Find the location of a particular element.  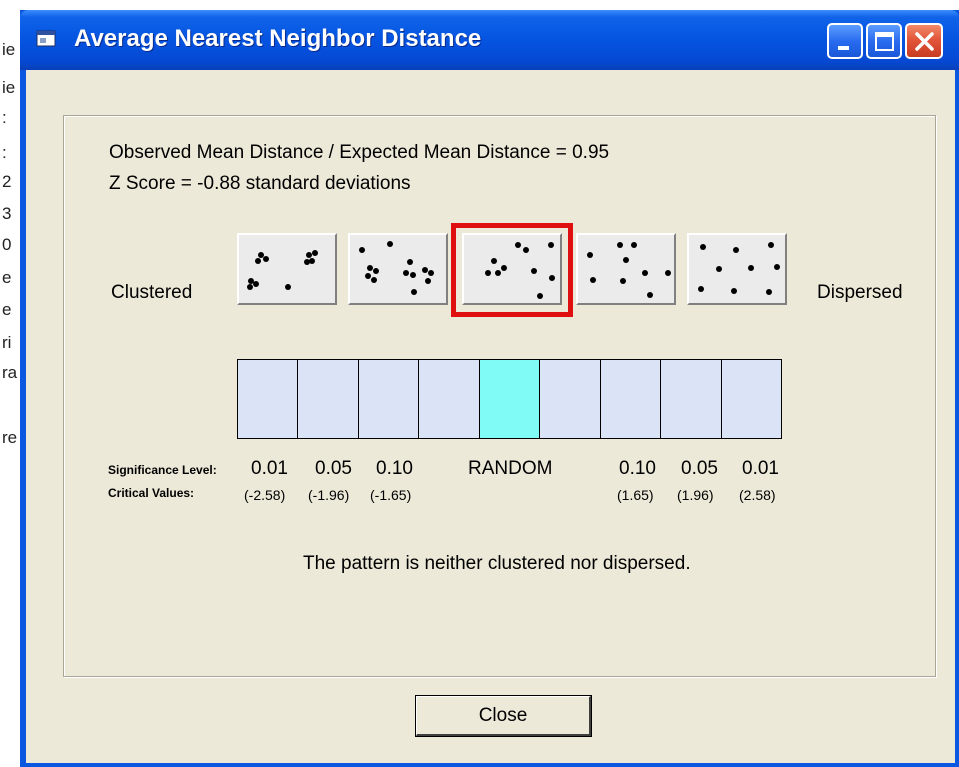

dispersed-label: Dispersed is located at coordinates (860, 292).